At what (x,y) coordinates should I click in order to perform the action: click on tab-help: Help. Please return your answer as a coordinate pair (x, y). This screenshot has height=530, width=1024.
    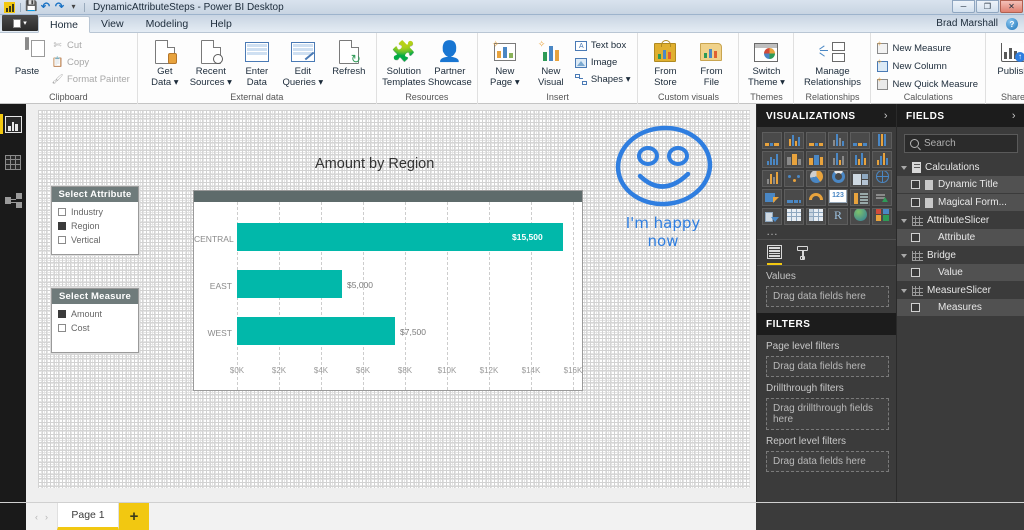
    Looking at the image, I should click on (221, 23).